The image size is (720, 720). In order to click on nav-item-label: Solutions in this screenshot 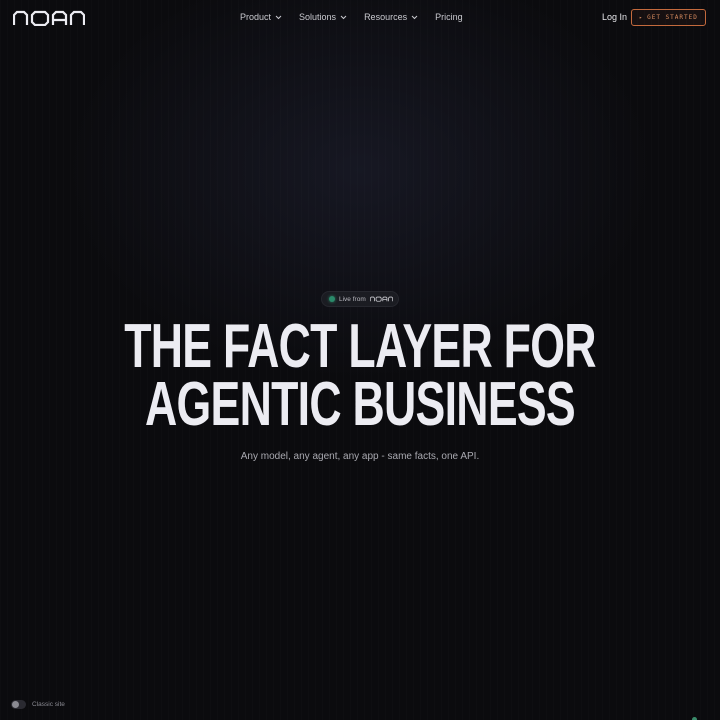, I will do `click(318, 17)`.